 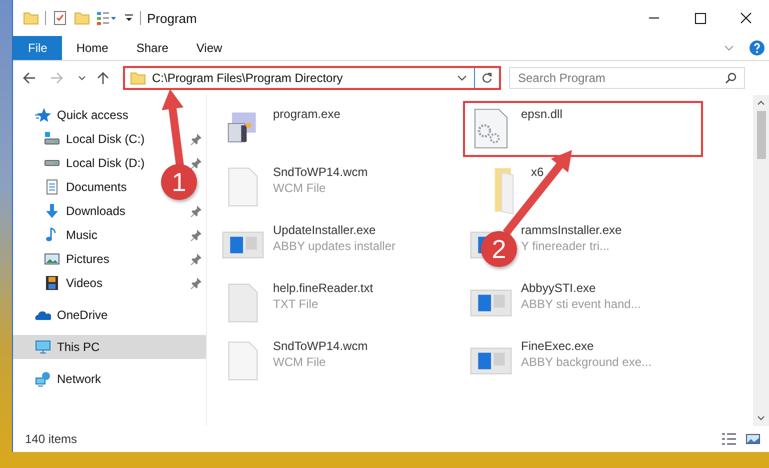 I want to click on search-icon, so click(x=731, y=78).